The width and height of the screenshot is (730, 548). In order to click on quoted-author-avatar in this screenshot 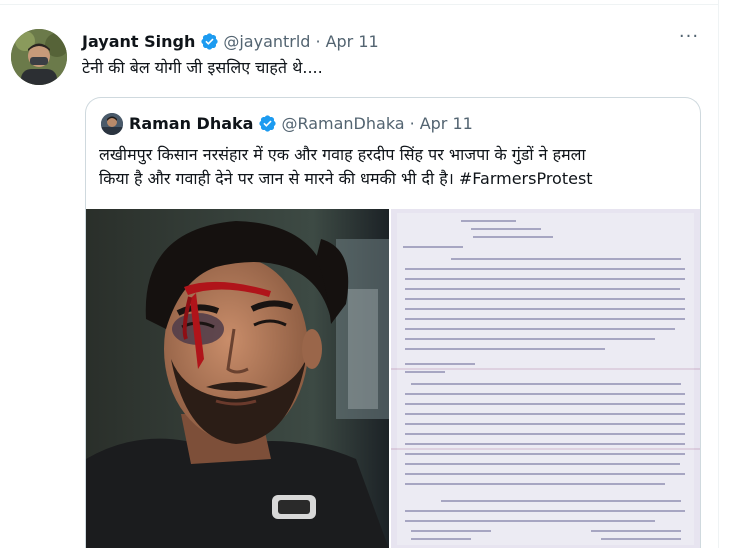, I will do `click(112, 124)`.